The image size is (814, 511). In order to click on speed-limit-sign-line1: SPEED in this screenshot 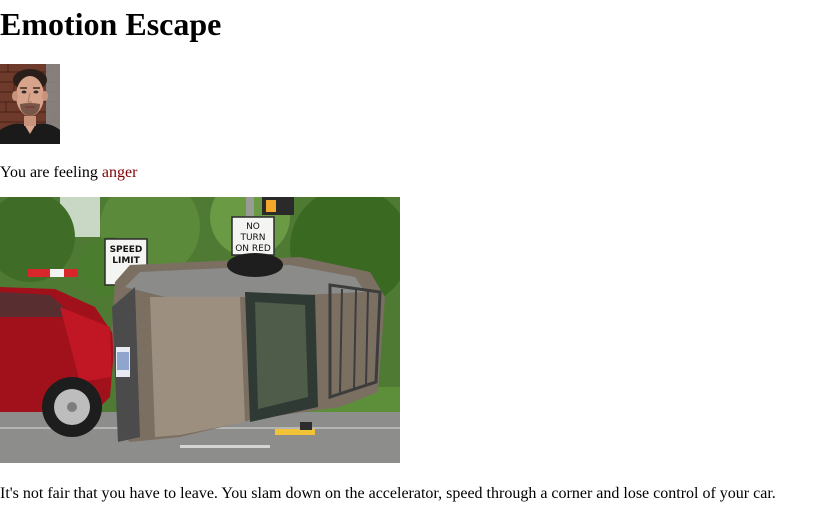, I will do `click(126, 250)`.